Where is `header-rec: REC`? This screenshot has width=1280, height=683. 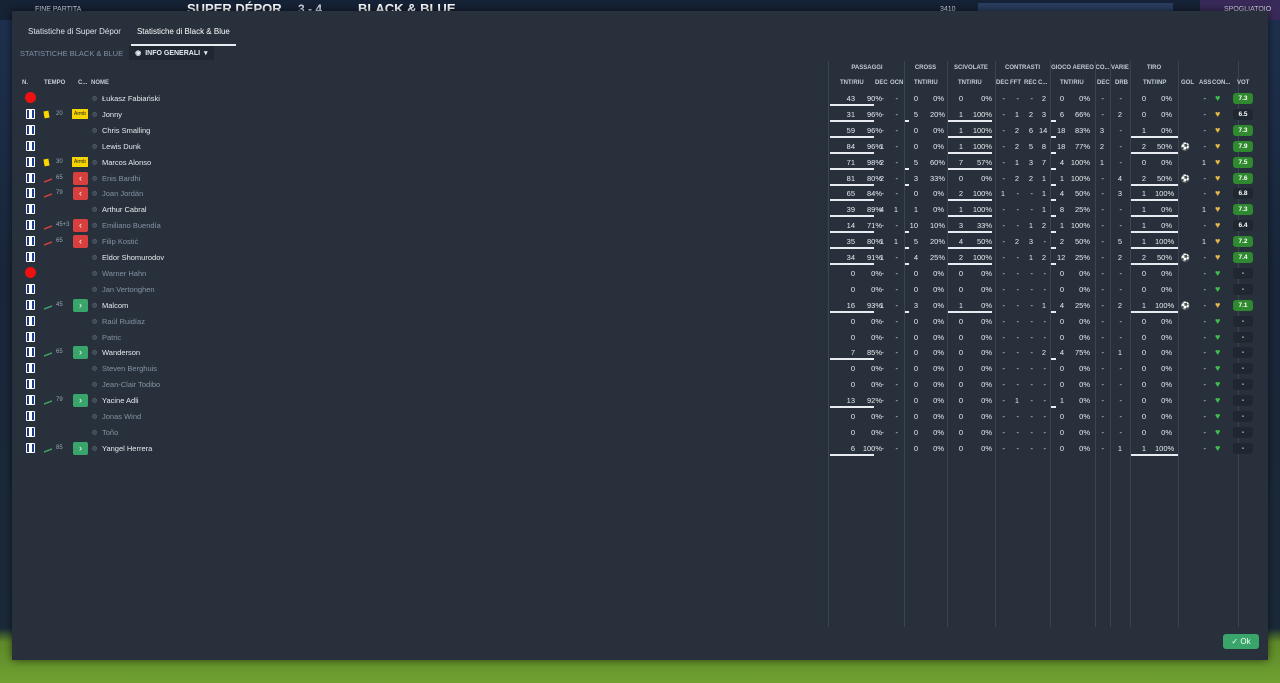
header-rec: REC is located at coordinates (1030, 83).